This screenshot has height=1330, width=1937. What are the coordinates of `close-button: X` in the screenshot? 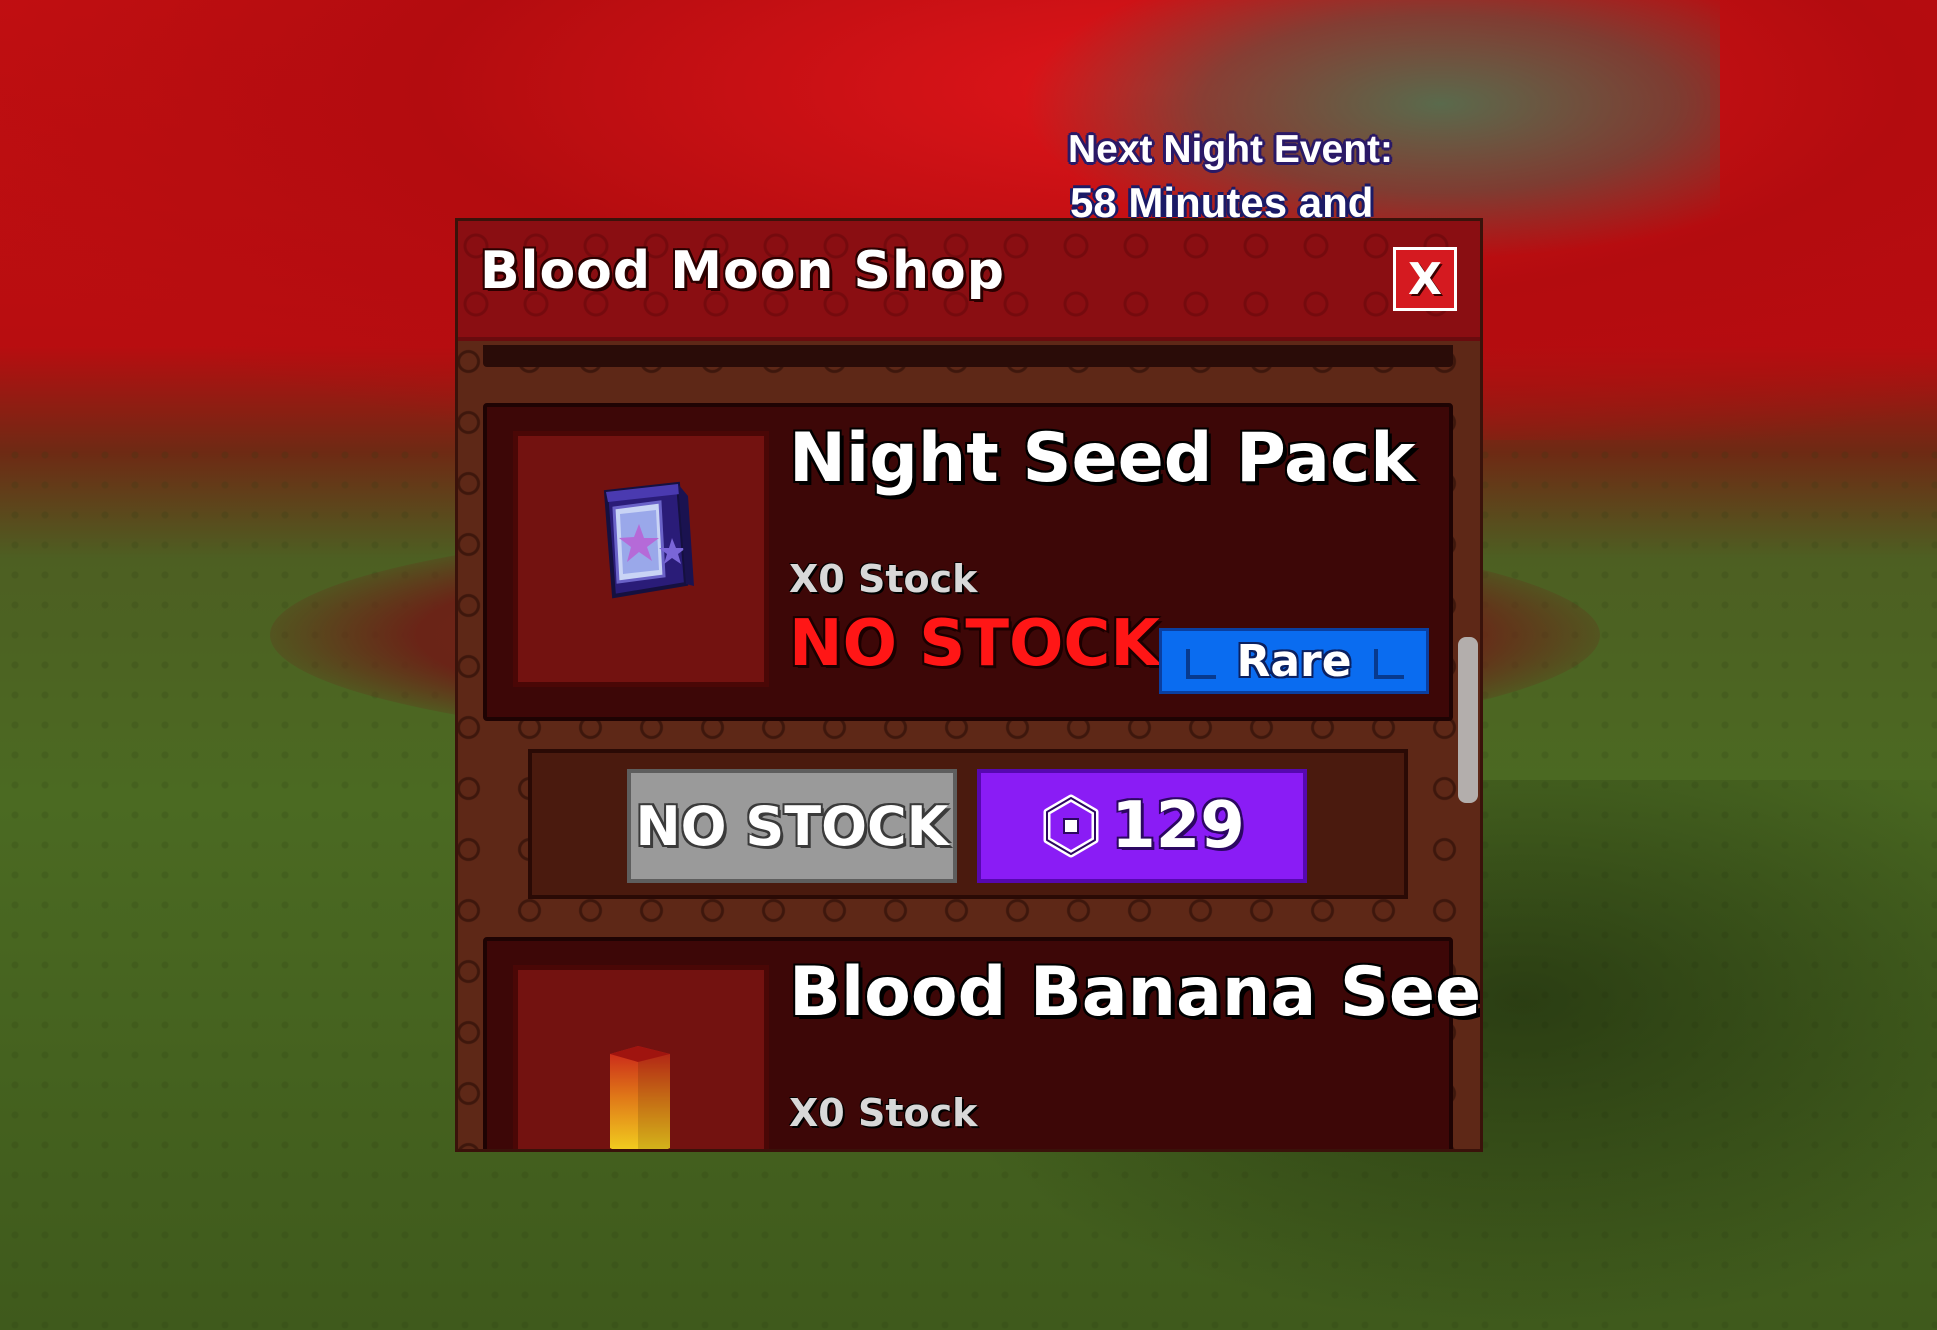 It's located at (1425, 279).